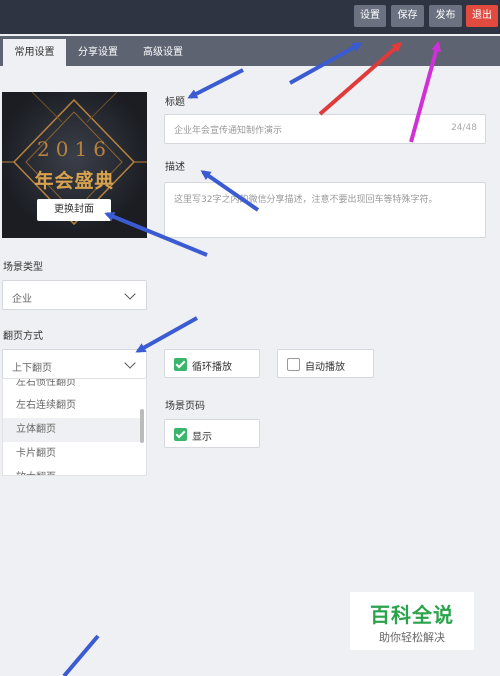  Describe the element at coordinates (425, 92) in the screenshot. I see `arrow-to-publish-button` at that location.